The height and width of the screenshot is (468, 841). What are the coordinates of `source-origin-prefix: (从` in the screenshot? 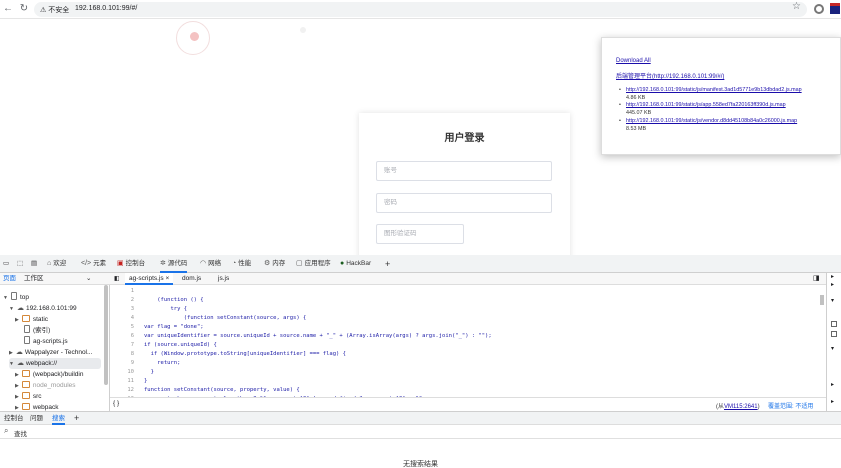 It's located at (720, 407).